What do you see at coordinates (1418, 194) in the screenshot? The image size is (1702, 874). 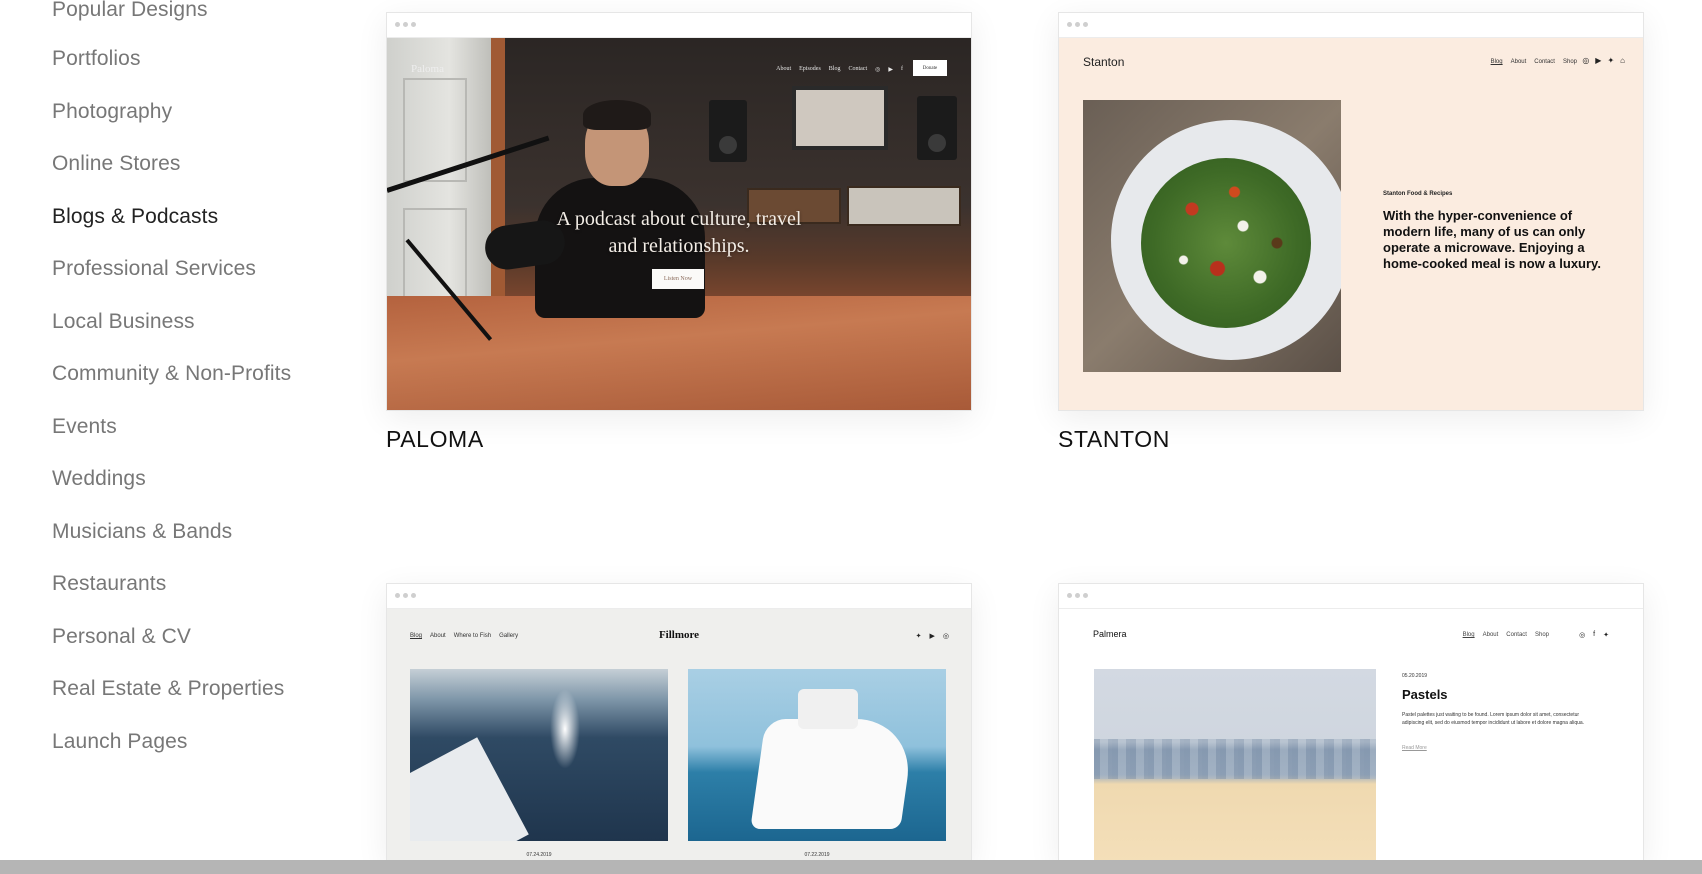 I see `stanton-eyebrow: Stanton Food & Recipes` at bounding box center [1418, 194].